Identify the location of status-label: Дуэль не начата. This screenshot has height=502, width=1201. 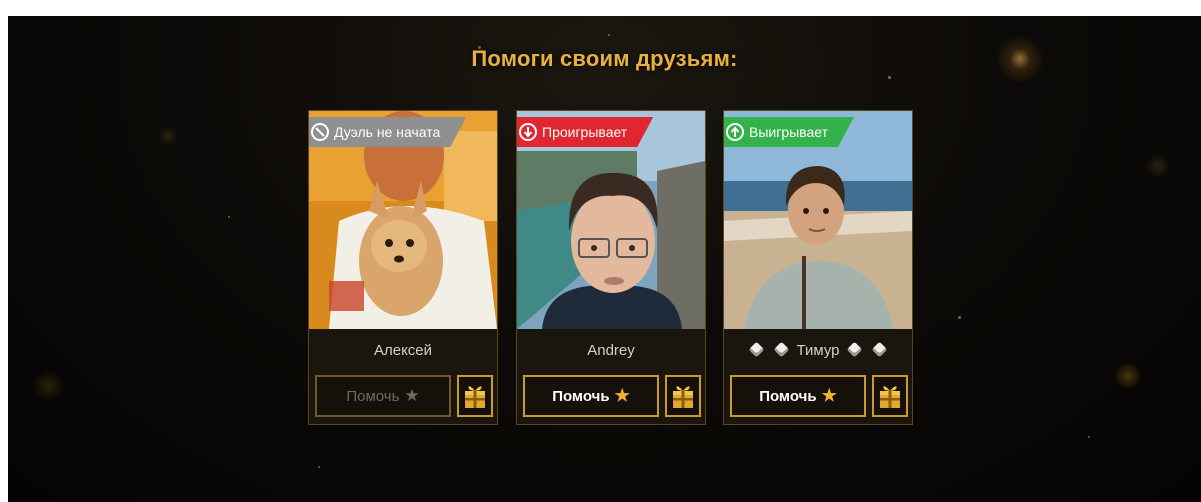
(387, 132).